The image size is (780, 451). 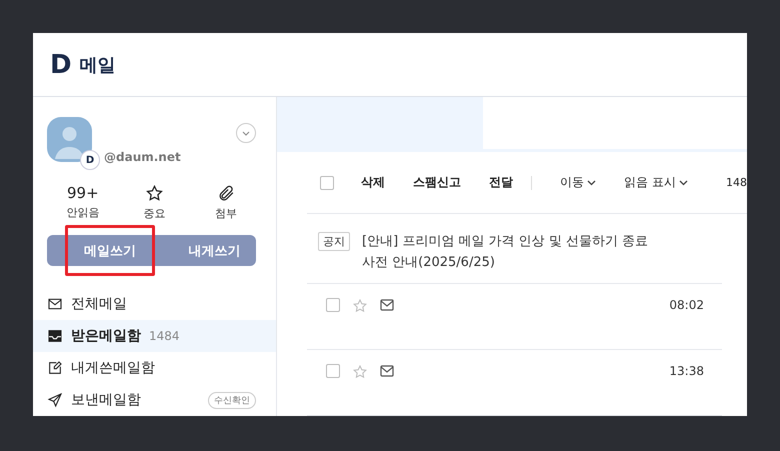 What do you see at coordinates (736, 183) in the screenshot?
I see `mail-count: 148` at bounding box center [736, 183].